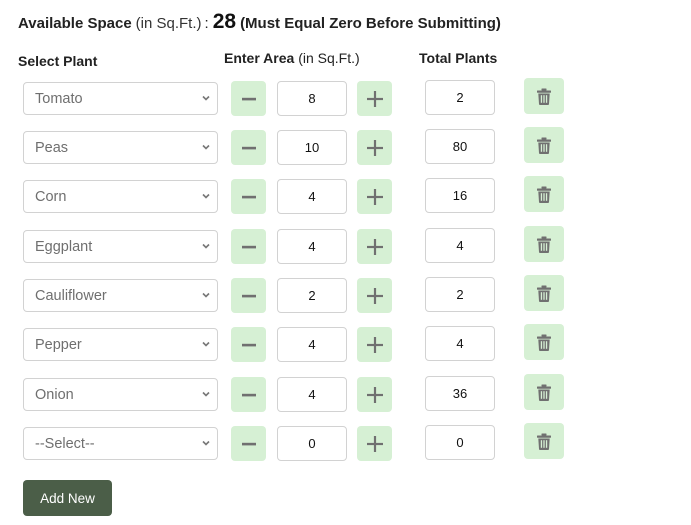 This screenshot has width=691, height=525. I want to click on area-input: 8, so click(312, 98).